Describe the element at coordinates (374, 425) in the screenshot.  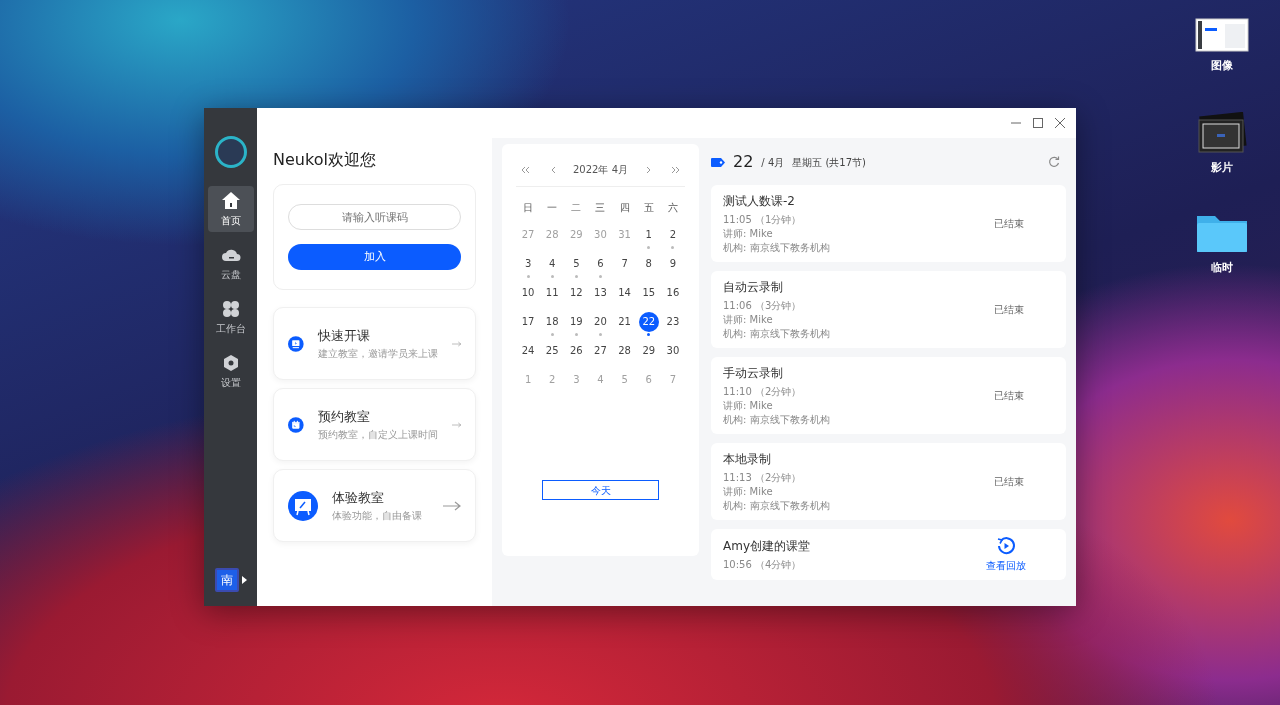
I see `action-card: 预约教室 预约教室，自定义上课时间` at that location.